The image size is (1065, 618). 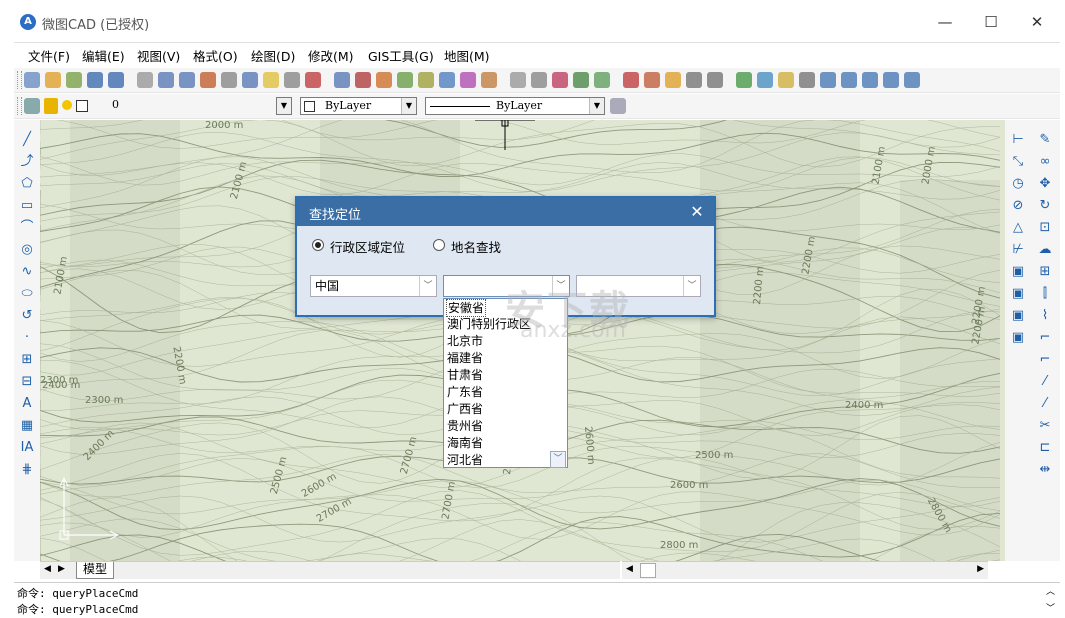 What do you see at coordinates (95, 80) in the screenshot?
I see `save-icon` at bounding box center [95, 80].